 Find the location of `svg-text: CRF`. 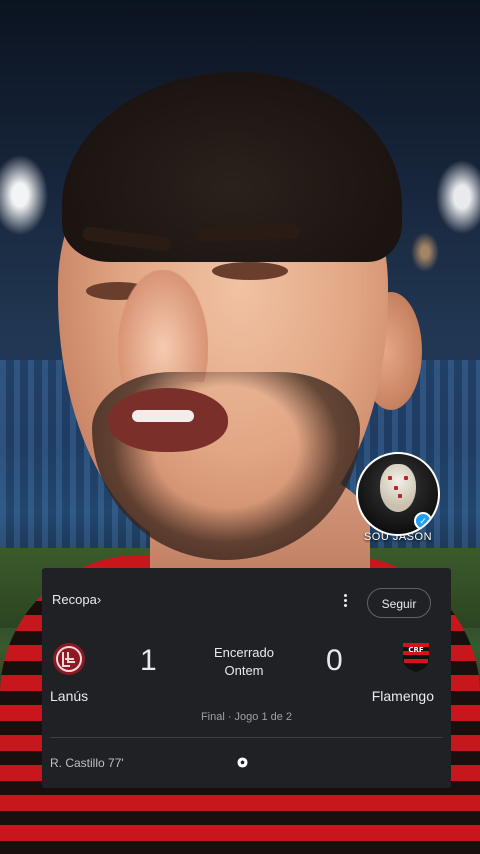

svg-text: CRF is located at coordinates (416, 650).